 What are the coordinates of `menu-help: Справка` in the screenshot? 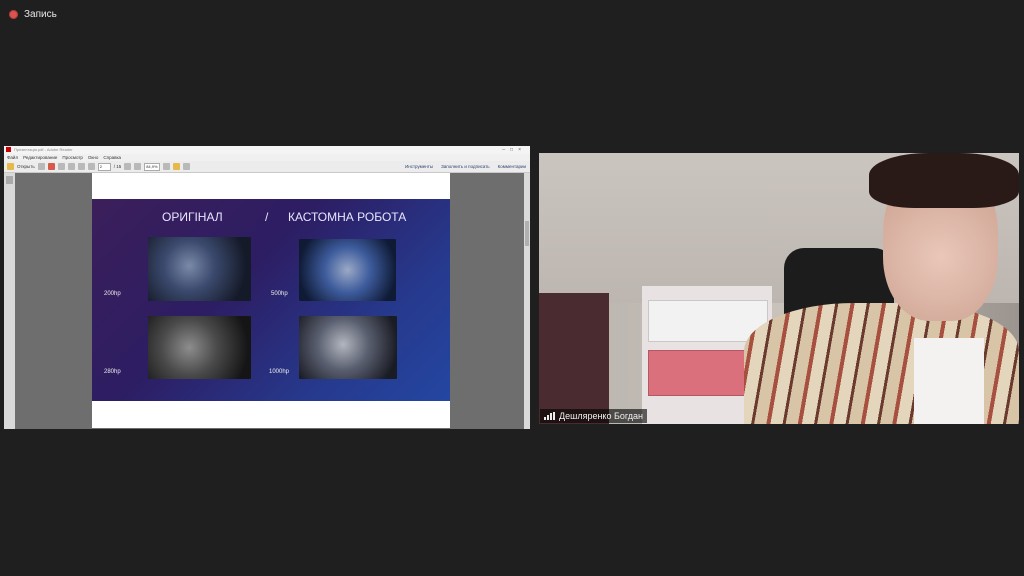 It's located at (112, 157).